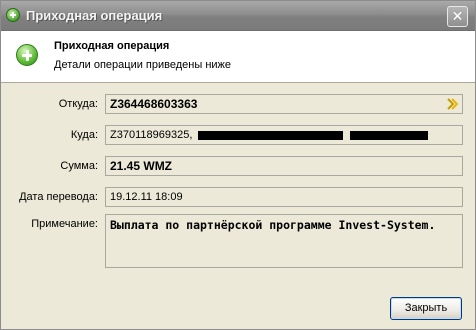 The image size is (476, 330). I want to click on from-field: Z364468603363, so click(284, 104).